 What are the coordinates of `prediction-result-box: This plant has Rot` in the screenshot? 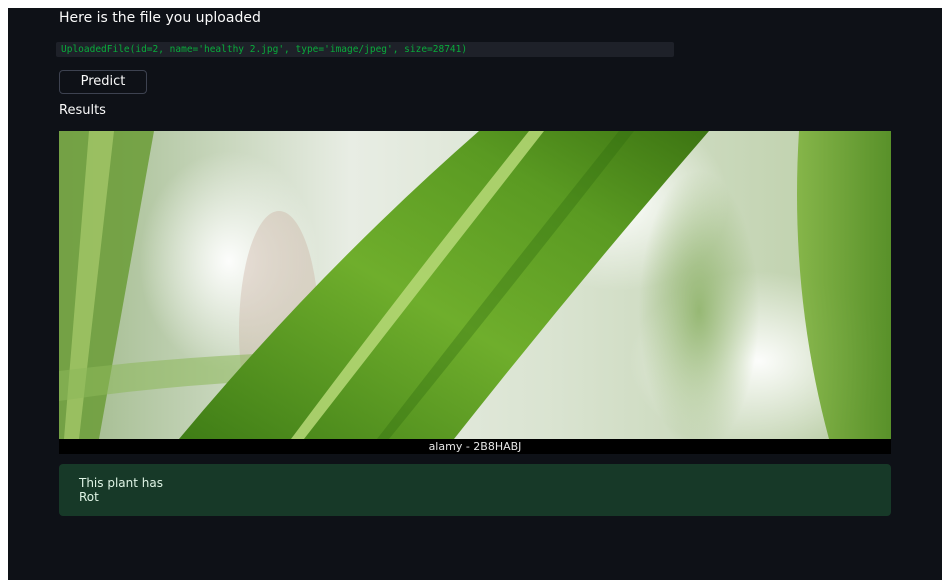 It's located at (475, 490).